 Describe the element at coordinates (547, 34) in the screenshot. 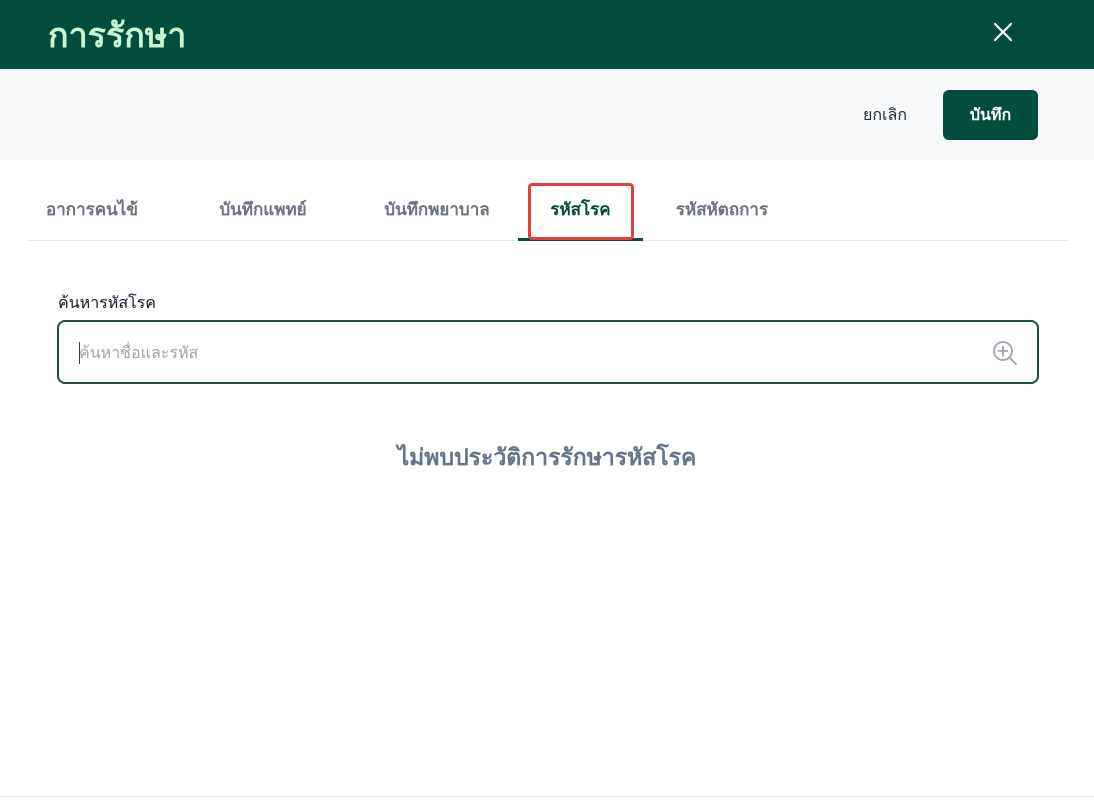

I see `modal-header: การรักษา` at that location.